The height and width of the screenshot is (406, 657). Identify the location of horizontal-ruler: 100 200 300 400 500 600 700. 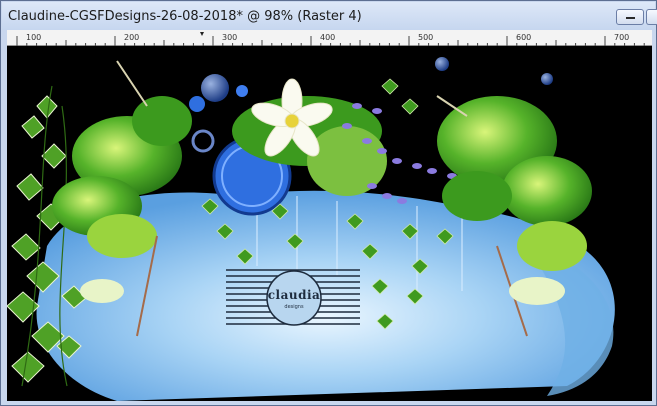
(329, 38).